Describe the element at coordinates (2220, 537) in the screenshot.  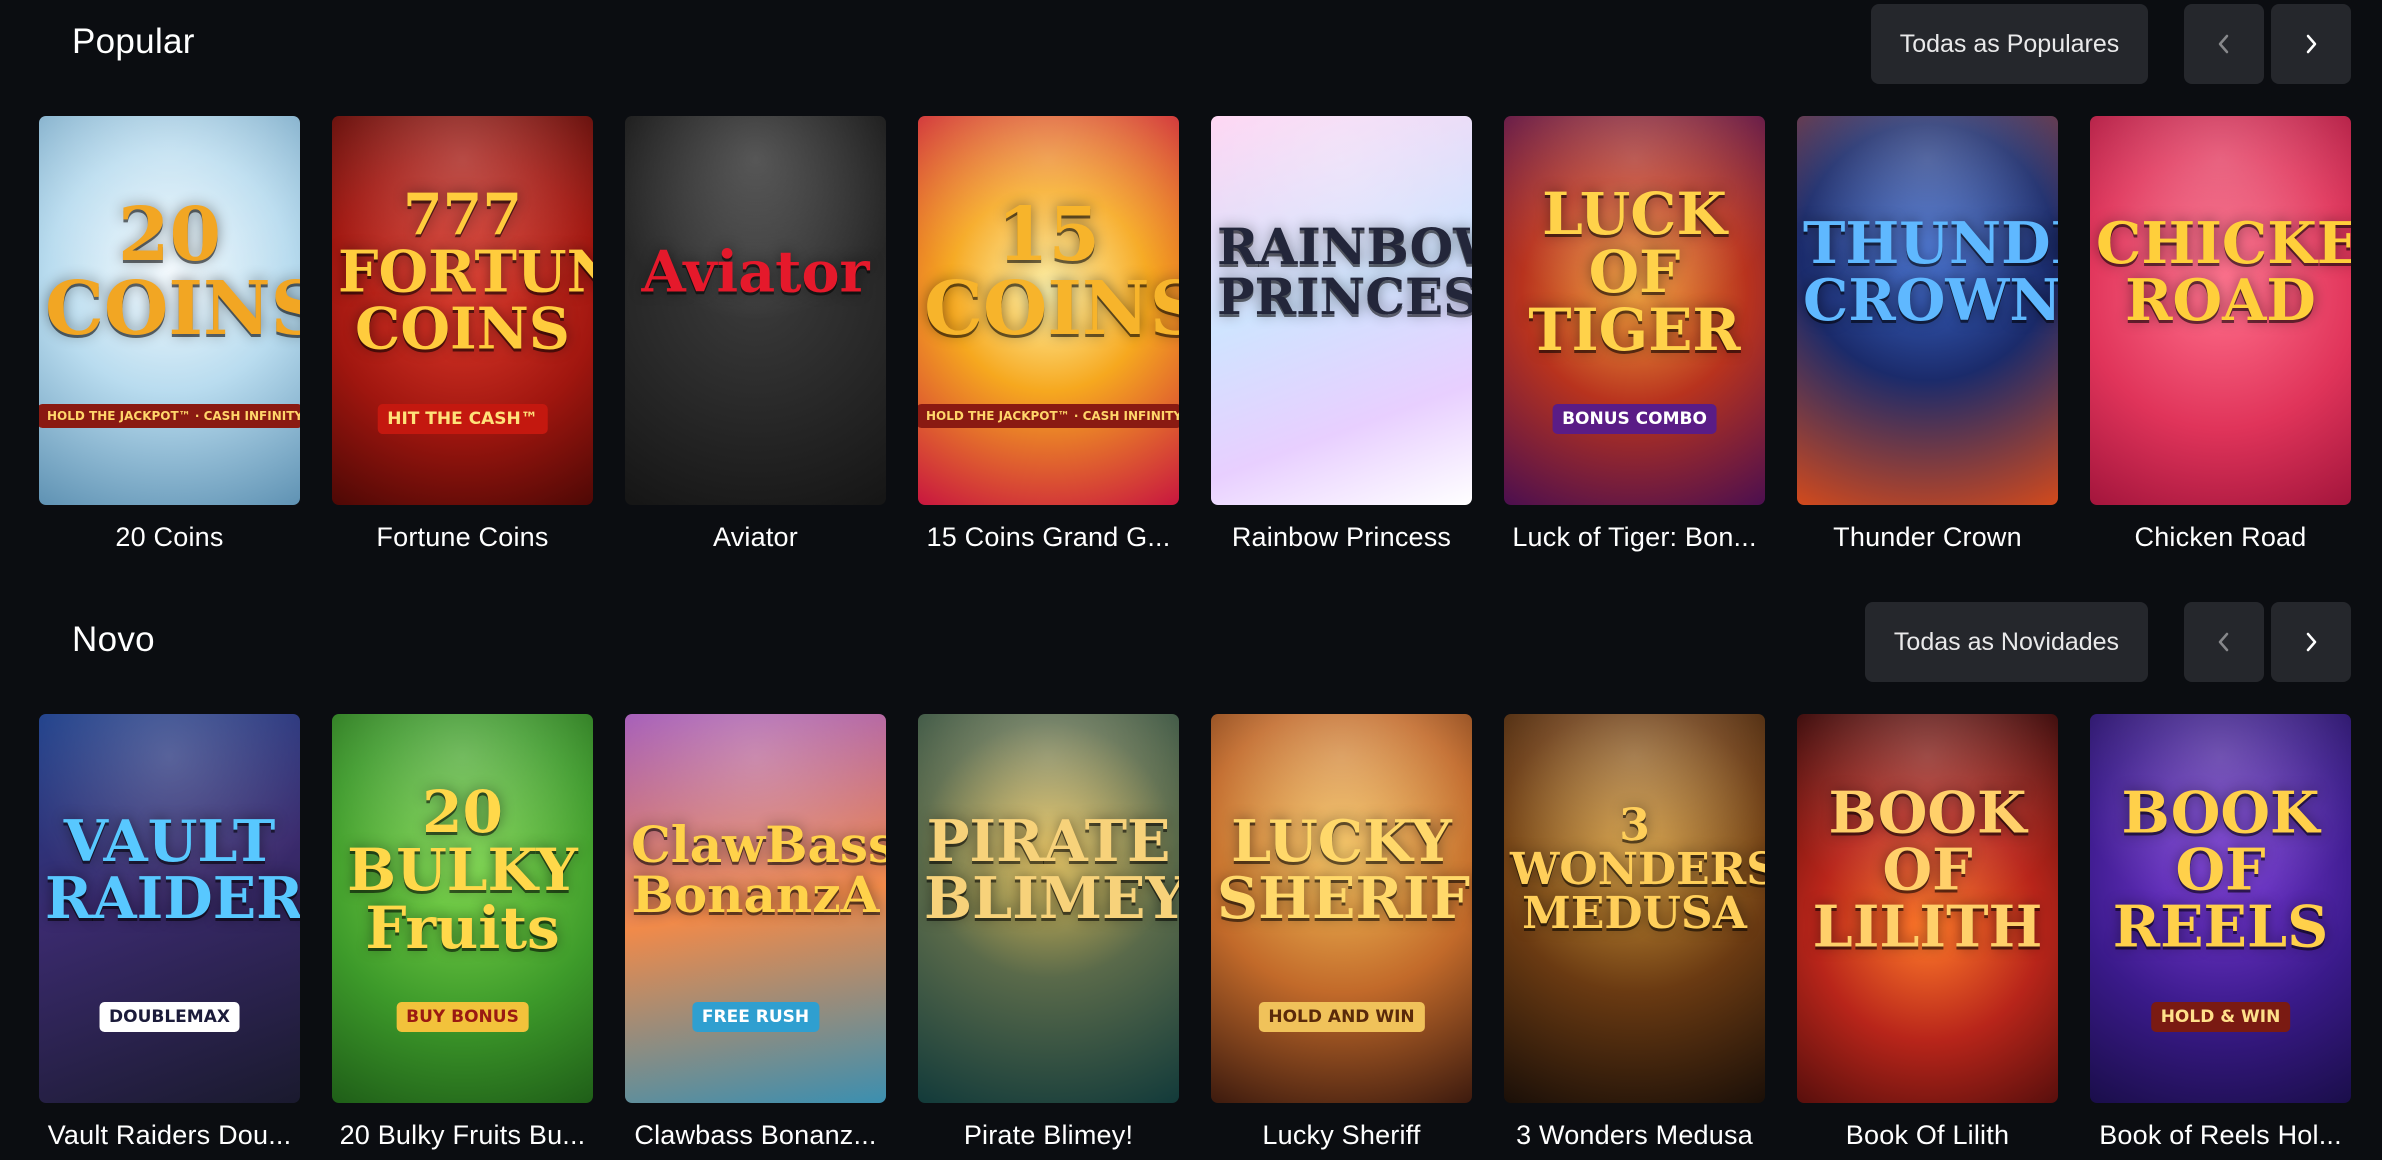
I see `game-title: Chicken Road` at that location.